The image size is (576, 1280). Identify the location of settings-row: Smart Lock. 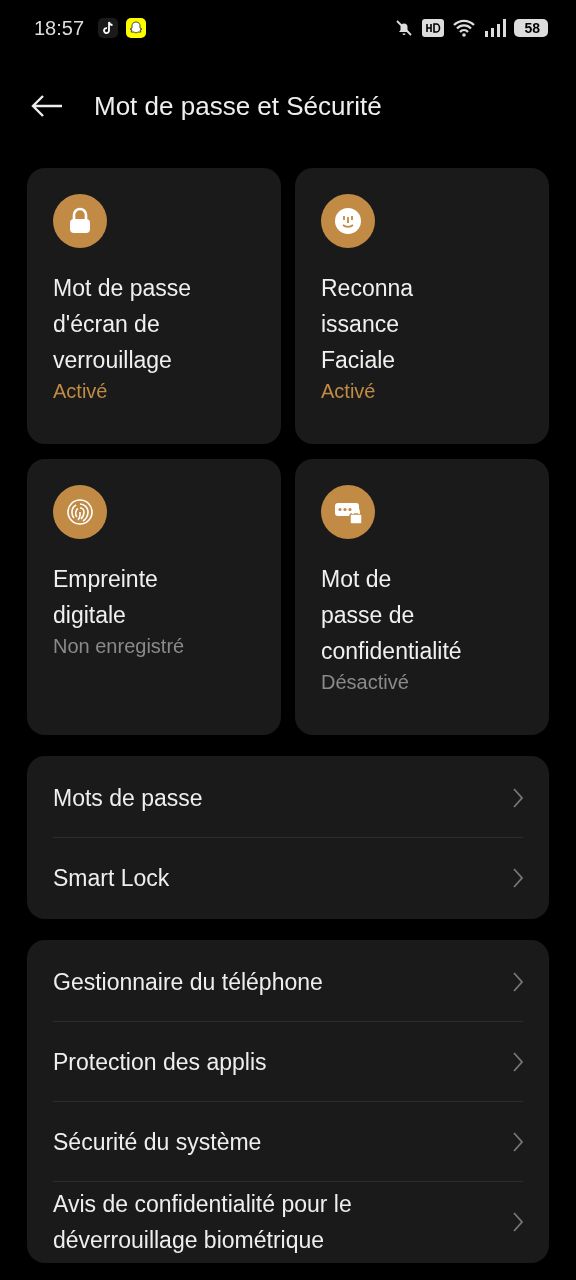
(288, 877).